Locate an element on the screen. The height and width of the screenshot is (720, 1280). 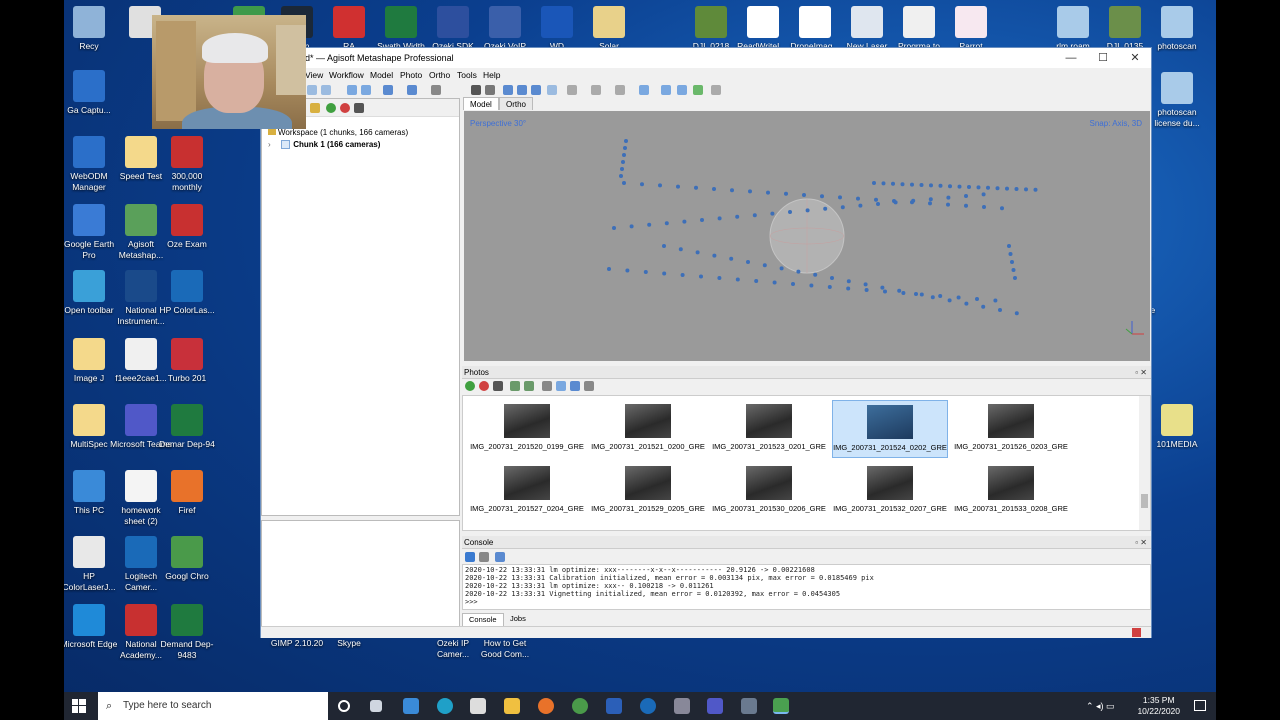
zoom-out-icon is located at coordinates (522, 90).